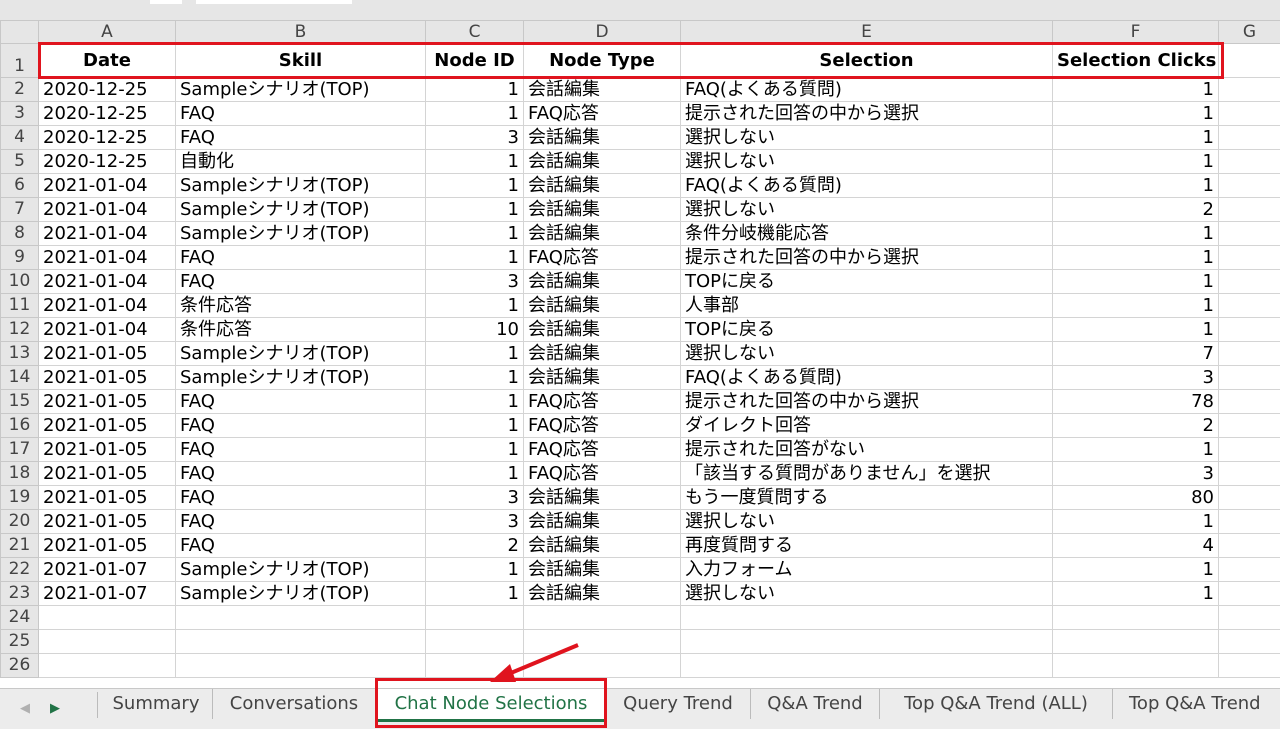  What do you see at coordinates (1136, 32) in the screenshot?
I see `column-header-f: F` at bounding box center [1136, 32].